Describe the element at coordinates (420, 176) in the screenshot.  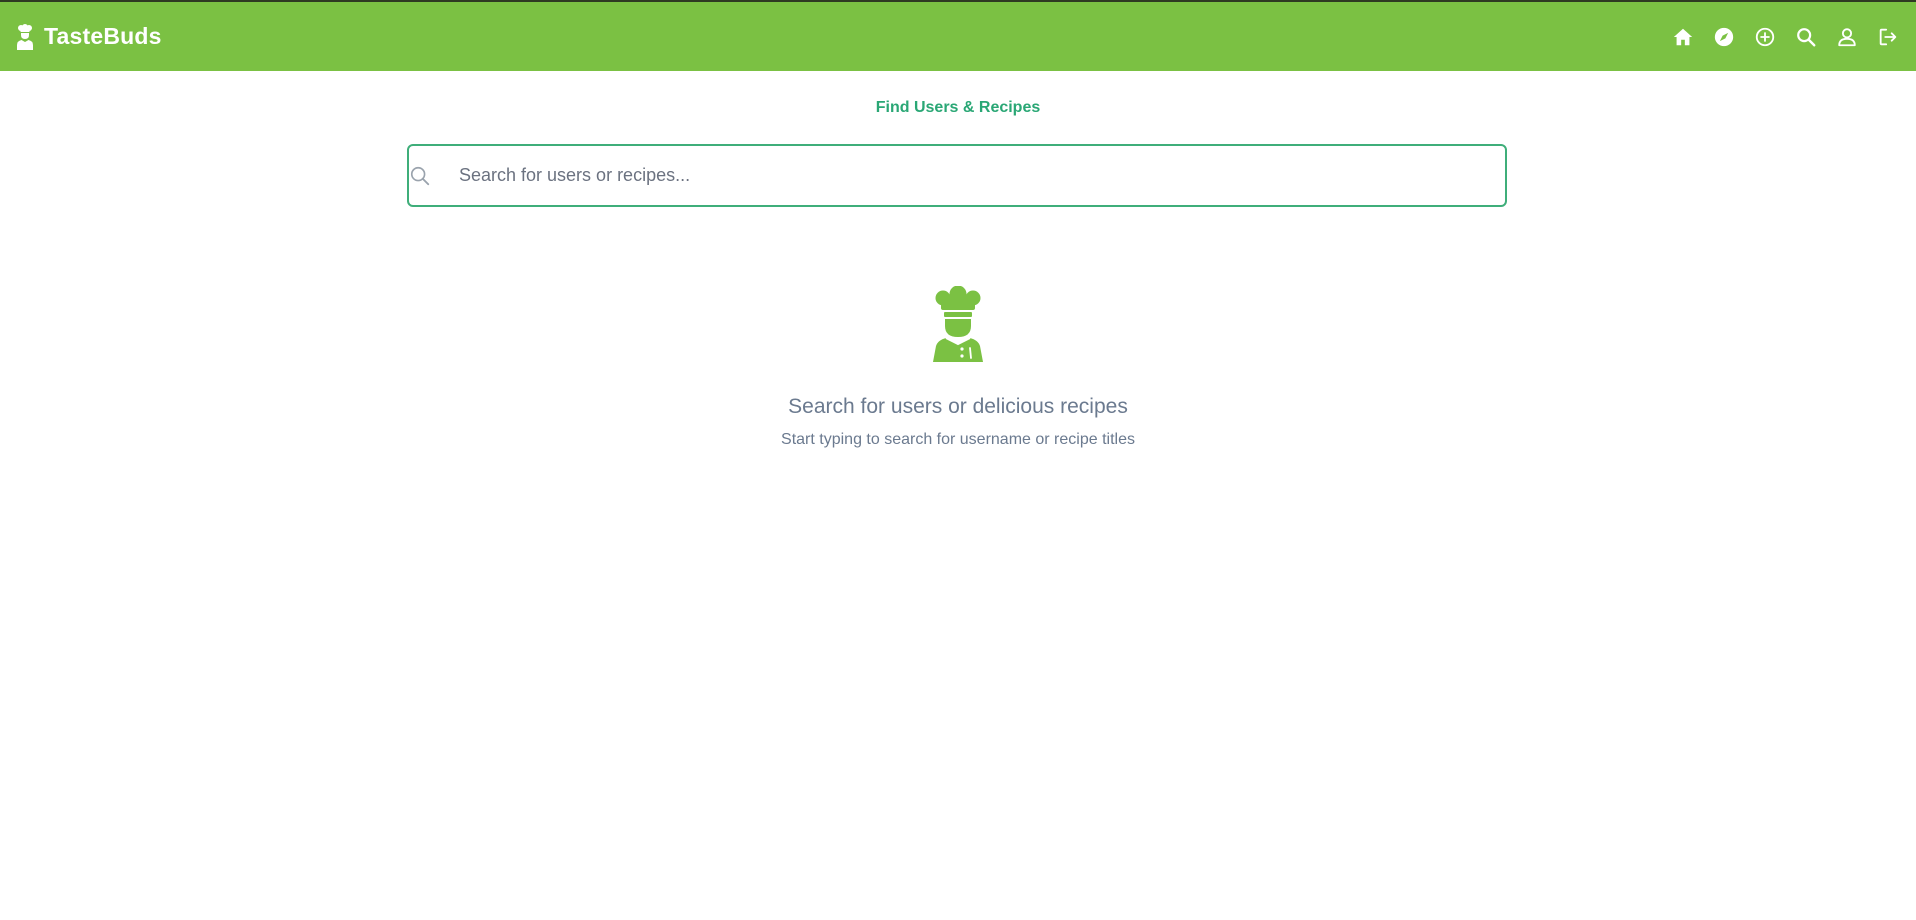
I see `search-input-icon` at that location.